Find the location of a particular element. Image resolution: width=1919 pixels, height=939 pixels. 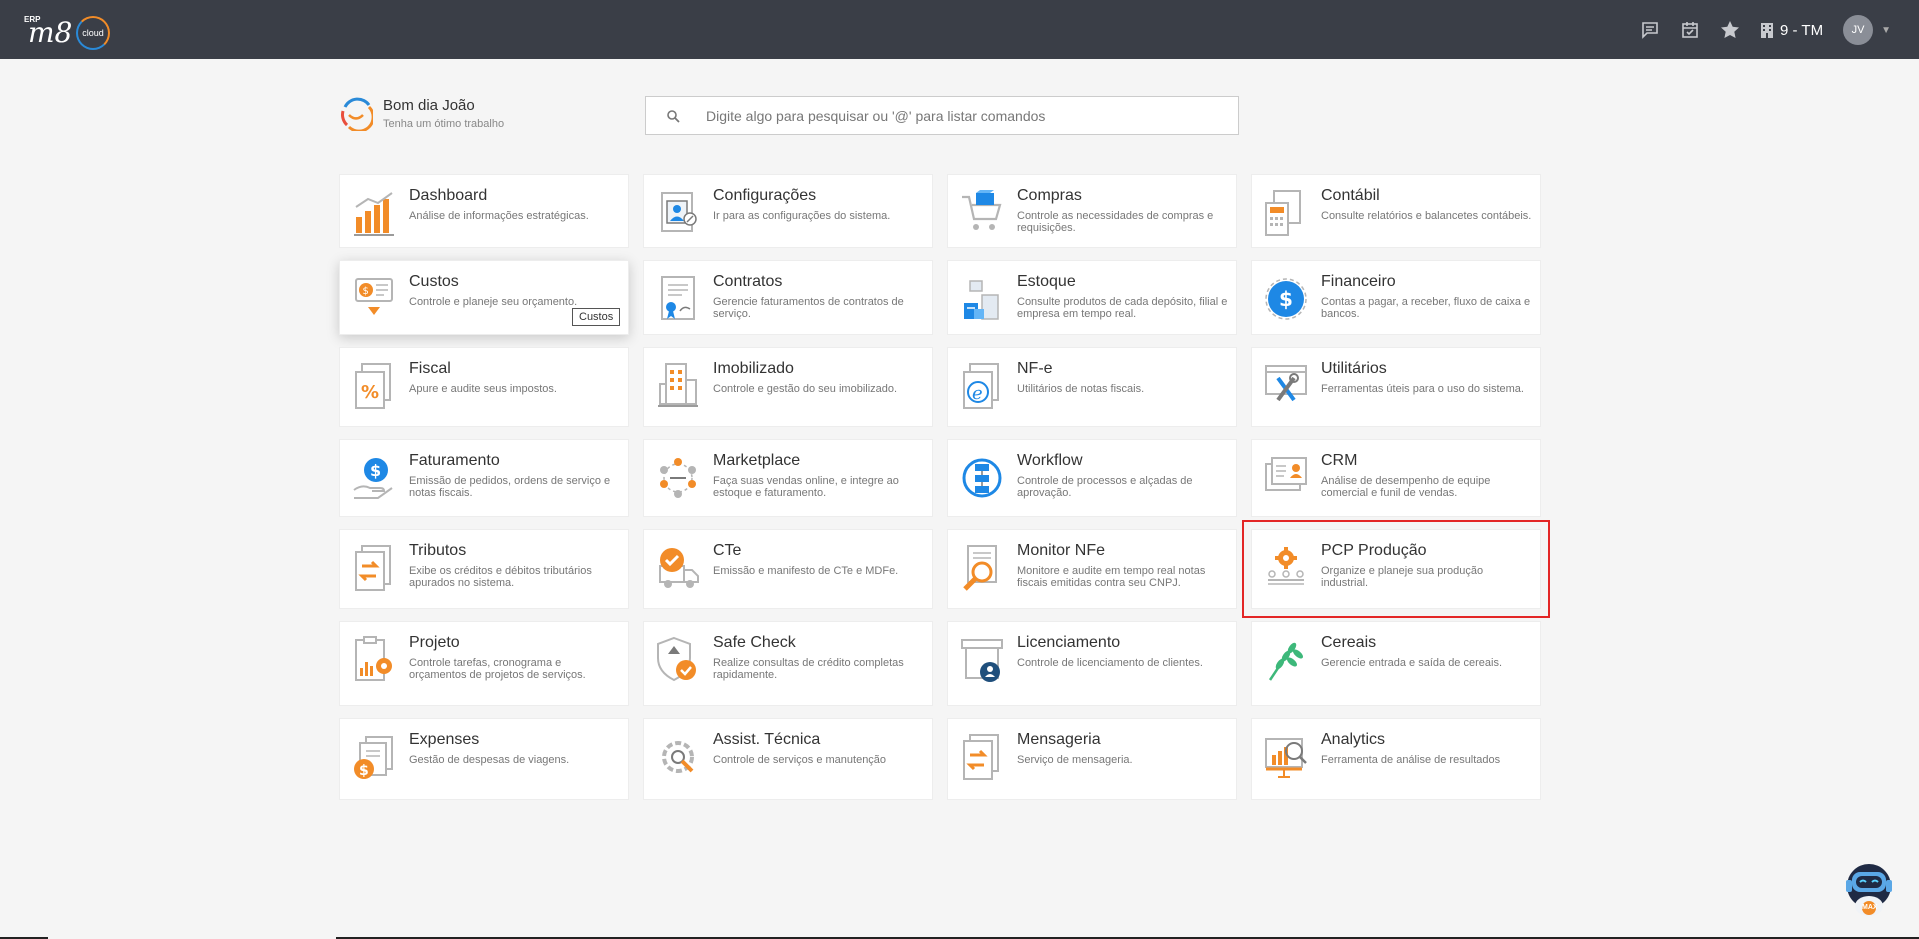

greeting-subtitle: Tenha um ótimo trabalho is located at coordinates (444, 124).